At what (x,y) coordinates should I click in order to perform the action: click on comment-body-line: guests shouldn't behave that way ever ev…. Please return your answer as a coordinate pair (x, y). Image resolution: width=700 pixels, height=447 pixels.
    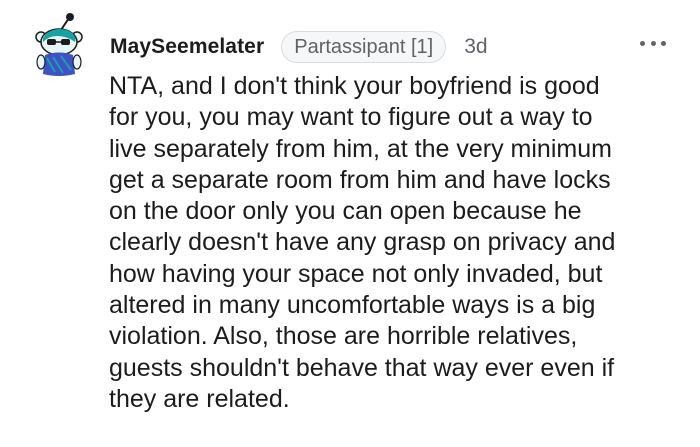
    Looking at the image, I should click on (362, 367).